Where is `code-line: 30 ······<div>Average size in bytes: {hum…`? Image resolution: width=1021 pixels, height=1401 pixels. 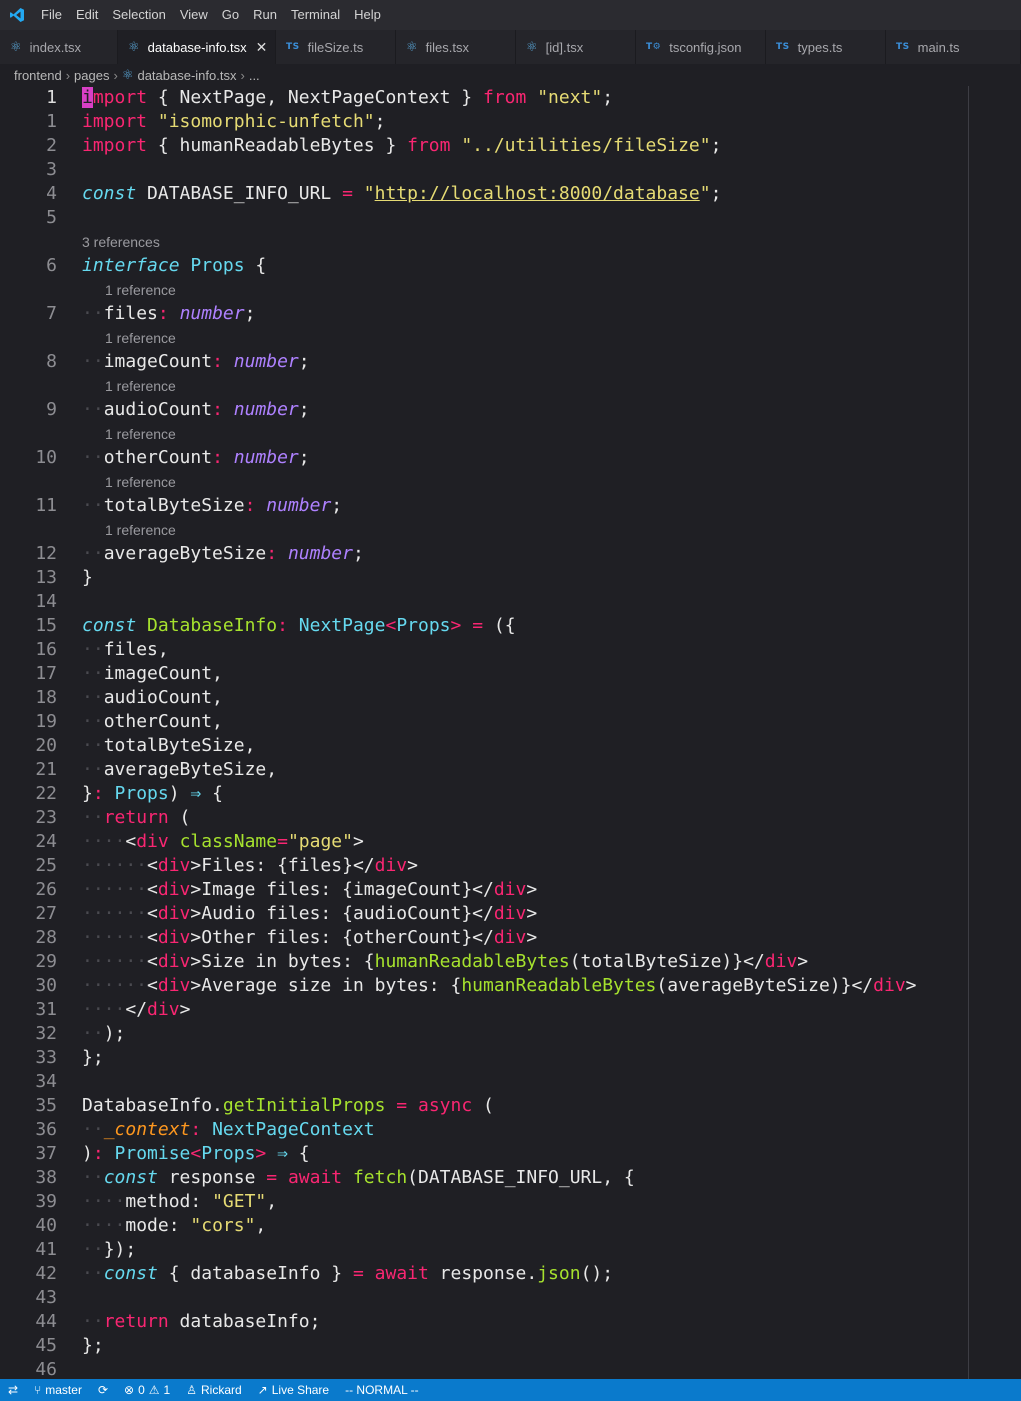
code-line: 30 ······<div>Average size in bytes: {hum… is located at coordinates (500, 986).